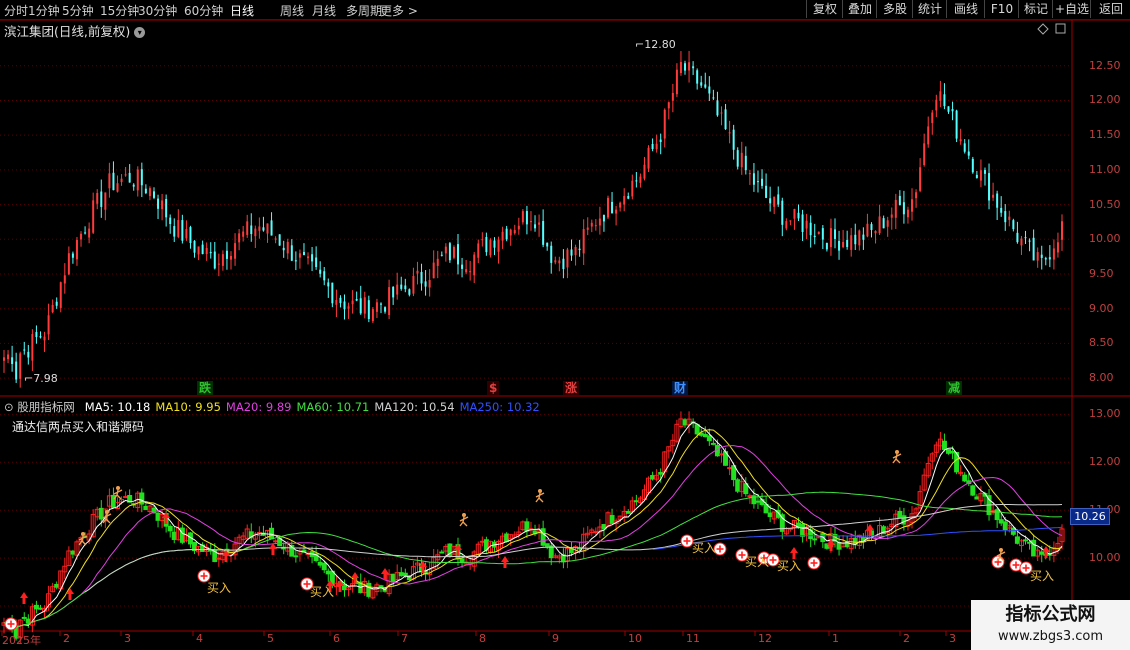  What do you see at coordinates (680, 388) in the screenshot?
I see `event-marker: 财` at bounding box center [680, 388].